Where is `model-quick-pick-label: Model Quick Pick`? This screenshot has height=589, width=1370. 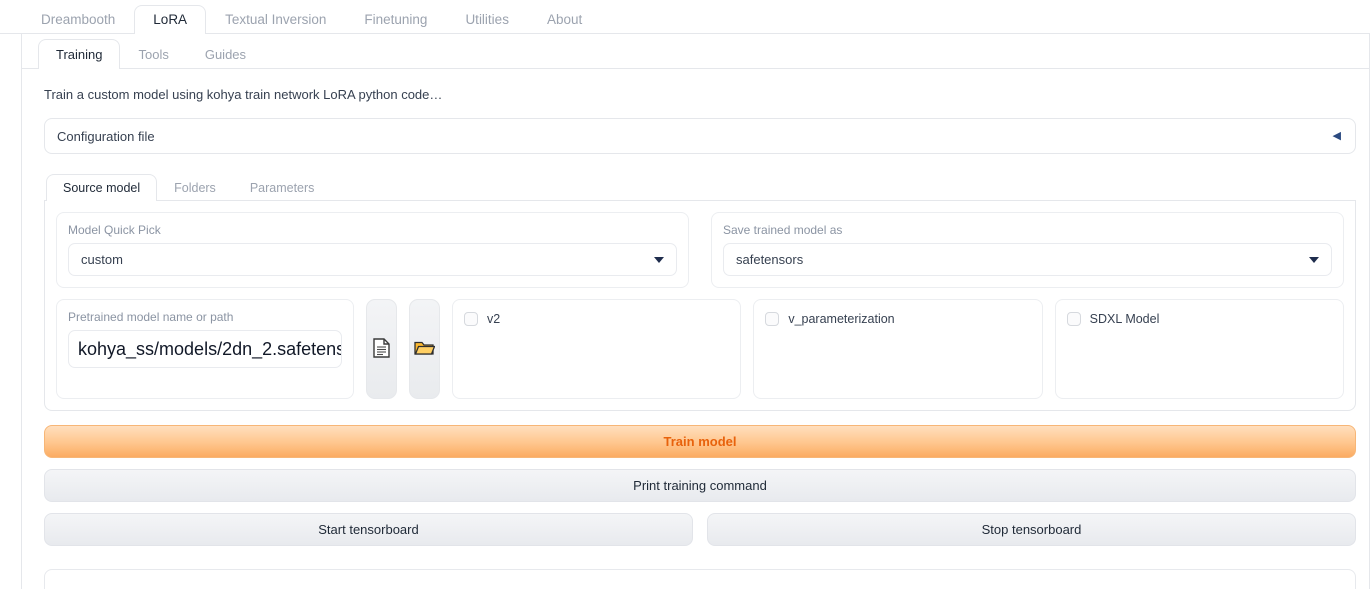
model-quick-pick-label: Model Quick Pick is located at coordinates (114, 230).